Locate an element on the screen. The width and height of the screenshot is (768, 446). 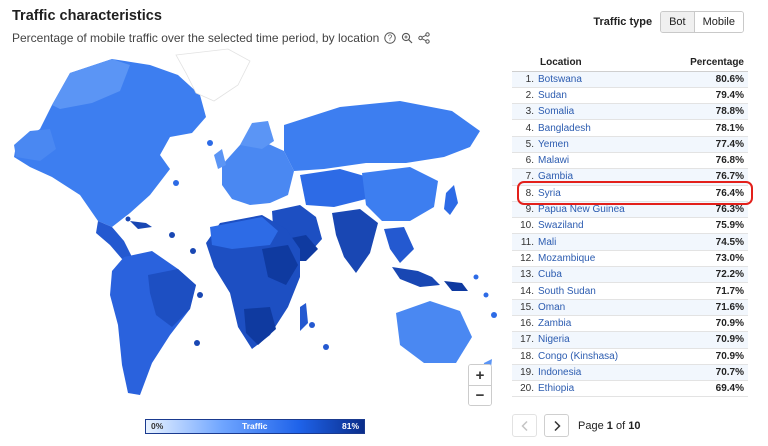
row-rank: 8. is located at coordinates (525, 193).